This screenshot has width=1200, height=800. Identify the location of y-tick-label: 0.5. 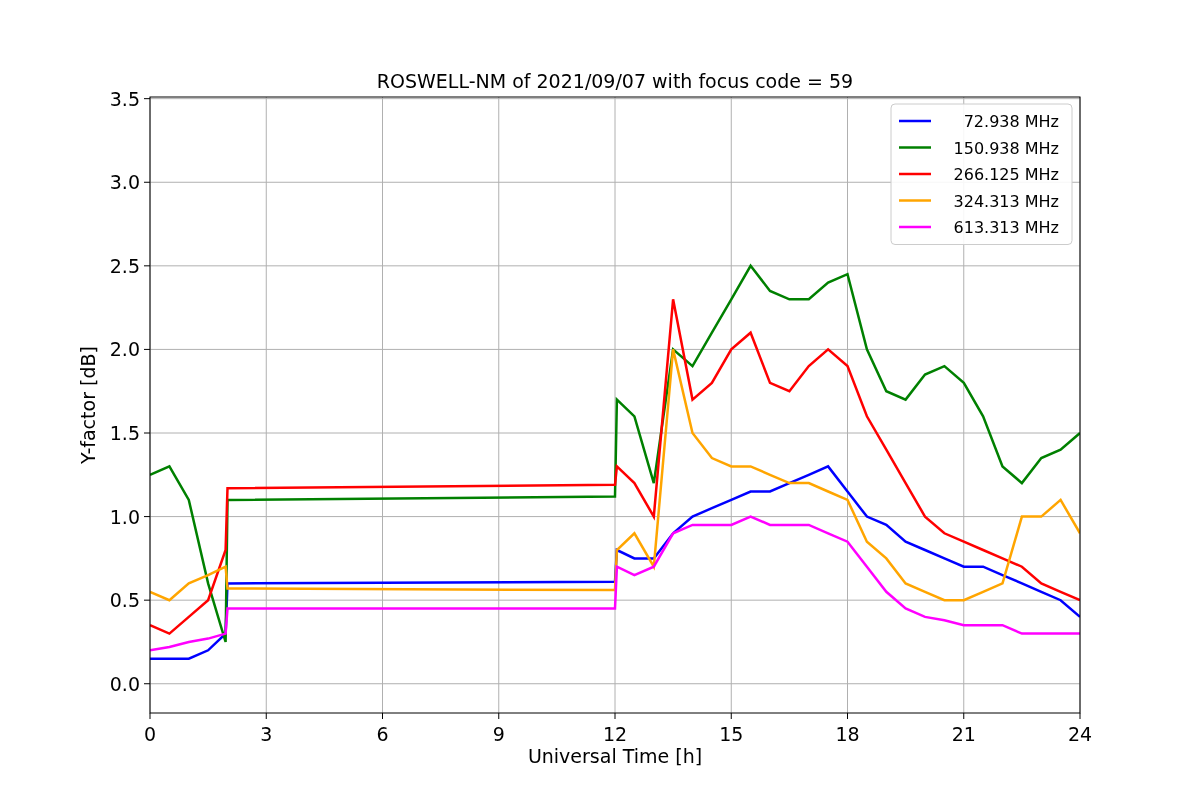
(124, 600).